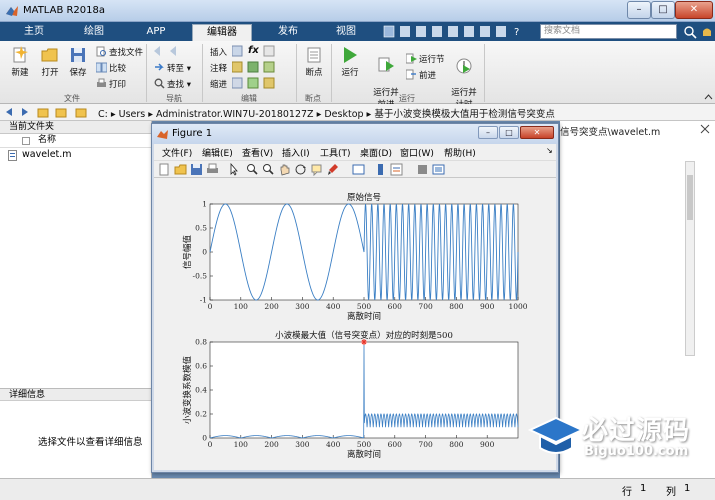  What do you see at coordinates (222, 32) in the screenshot?
I see `tab-editor: 编辑器` at bounding box center [222, 32].